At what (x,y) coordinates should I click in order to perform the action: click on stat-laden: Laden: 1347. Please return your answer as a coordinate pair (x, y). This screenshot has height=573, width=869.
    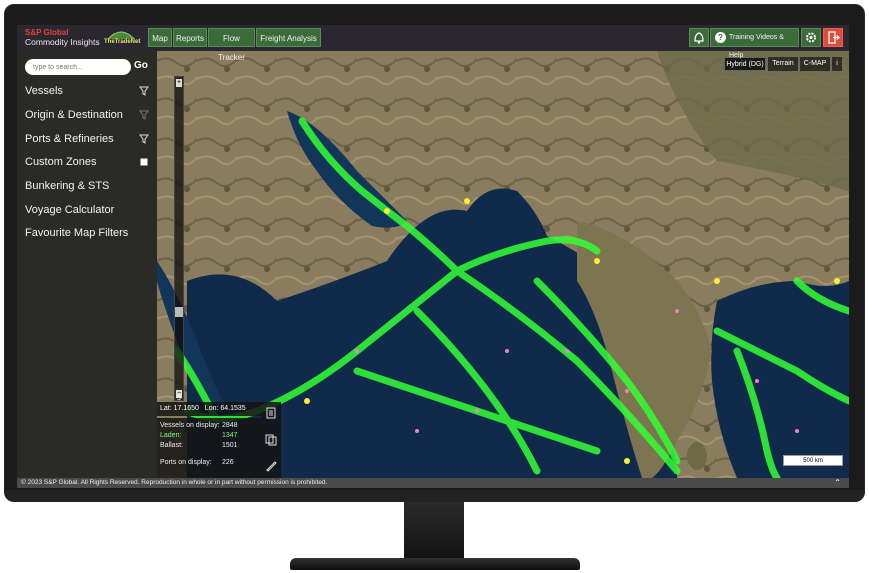
    Looking at the image, I should click on (209, 435).